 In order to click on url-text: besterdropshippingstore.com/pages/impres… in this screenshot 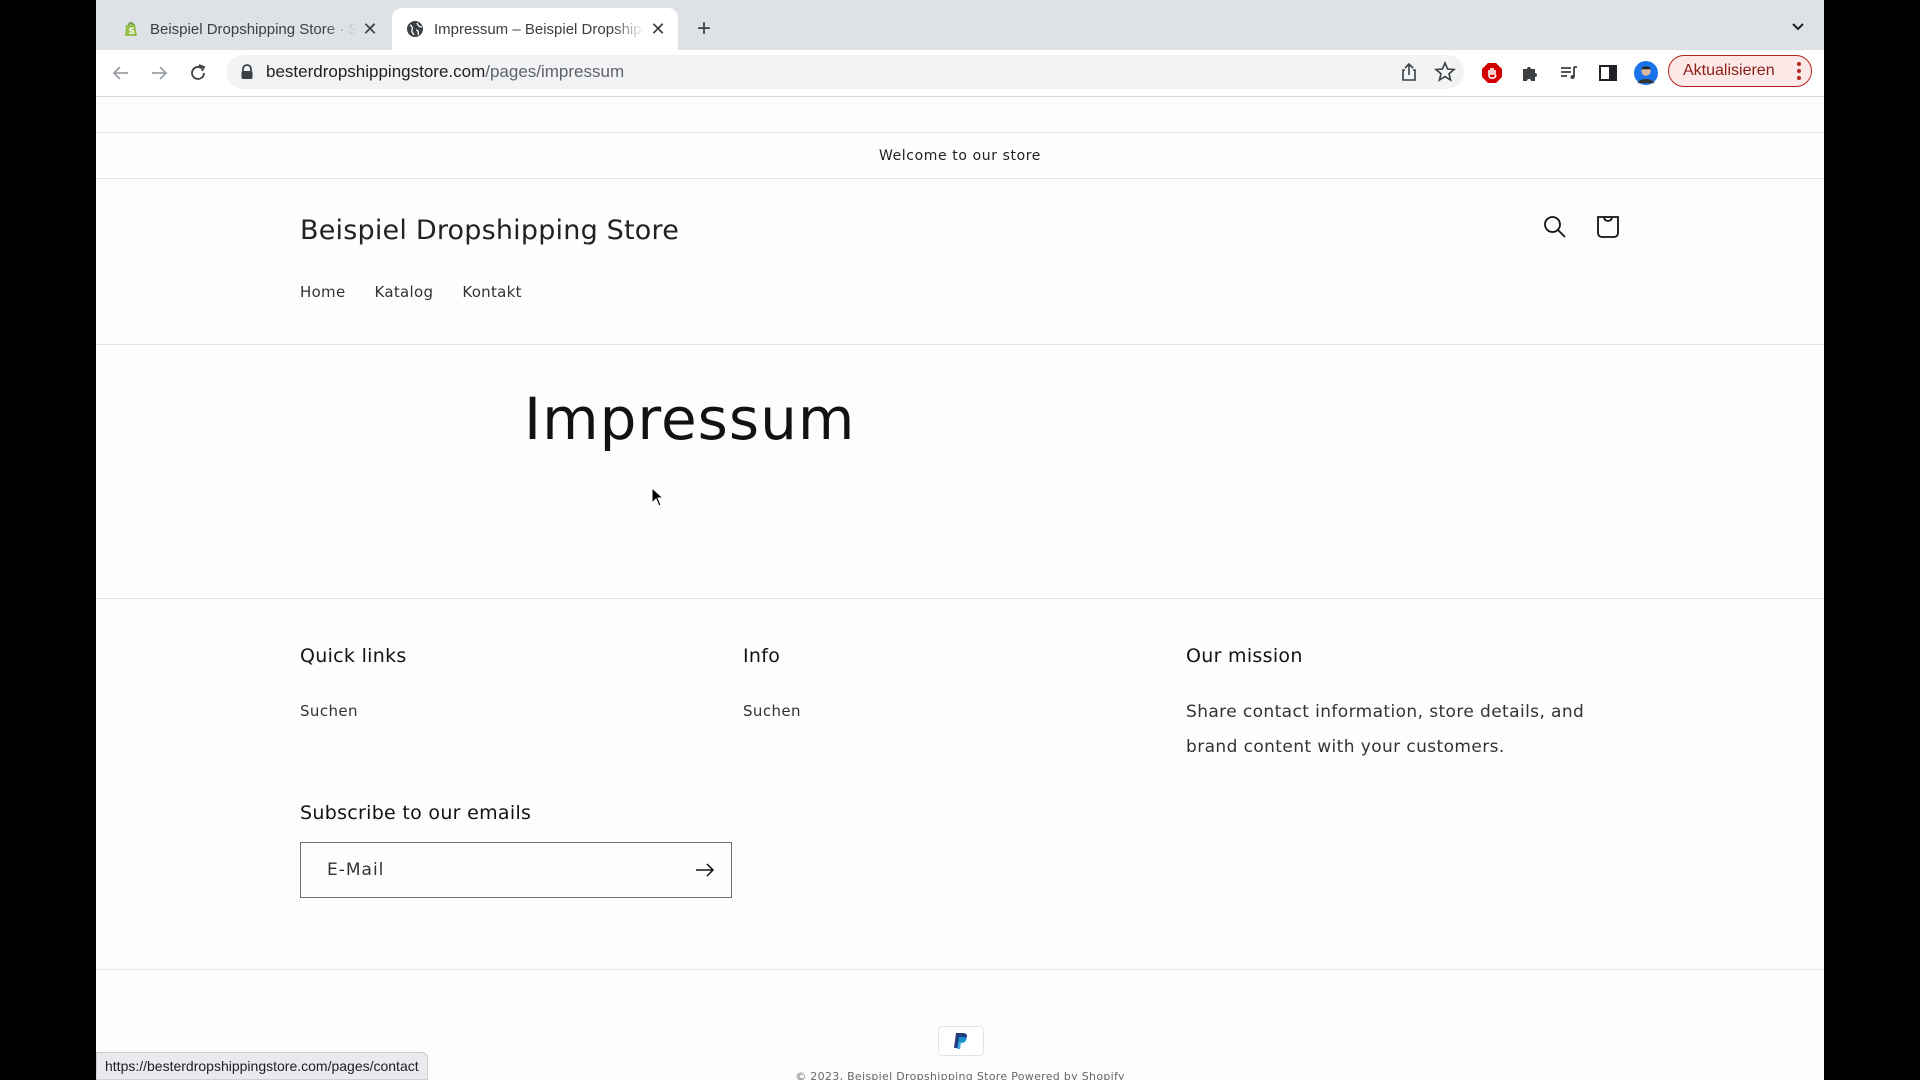, I will do `click(445, 72)`.